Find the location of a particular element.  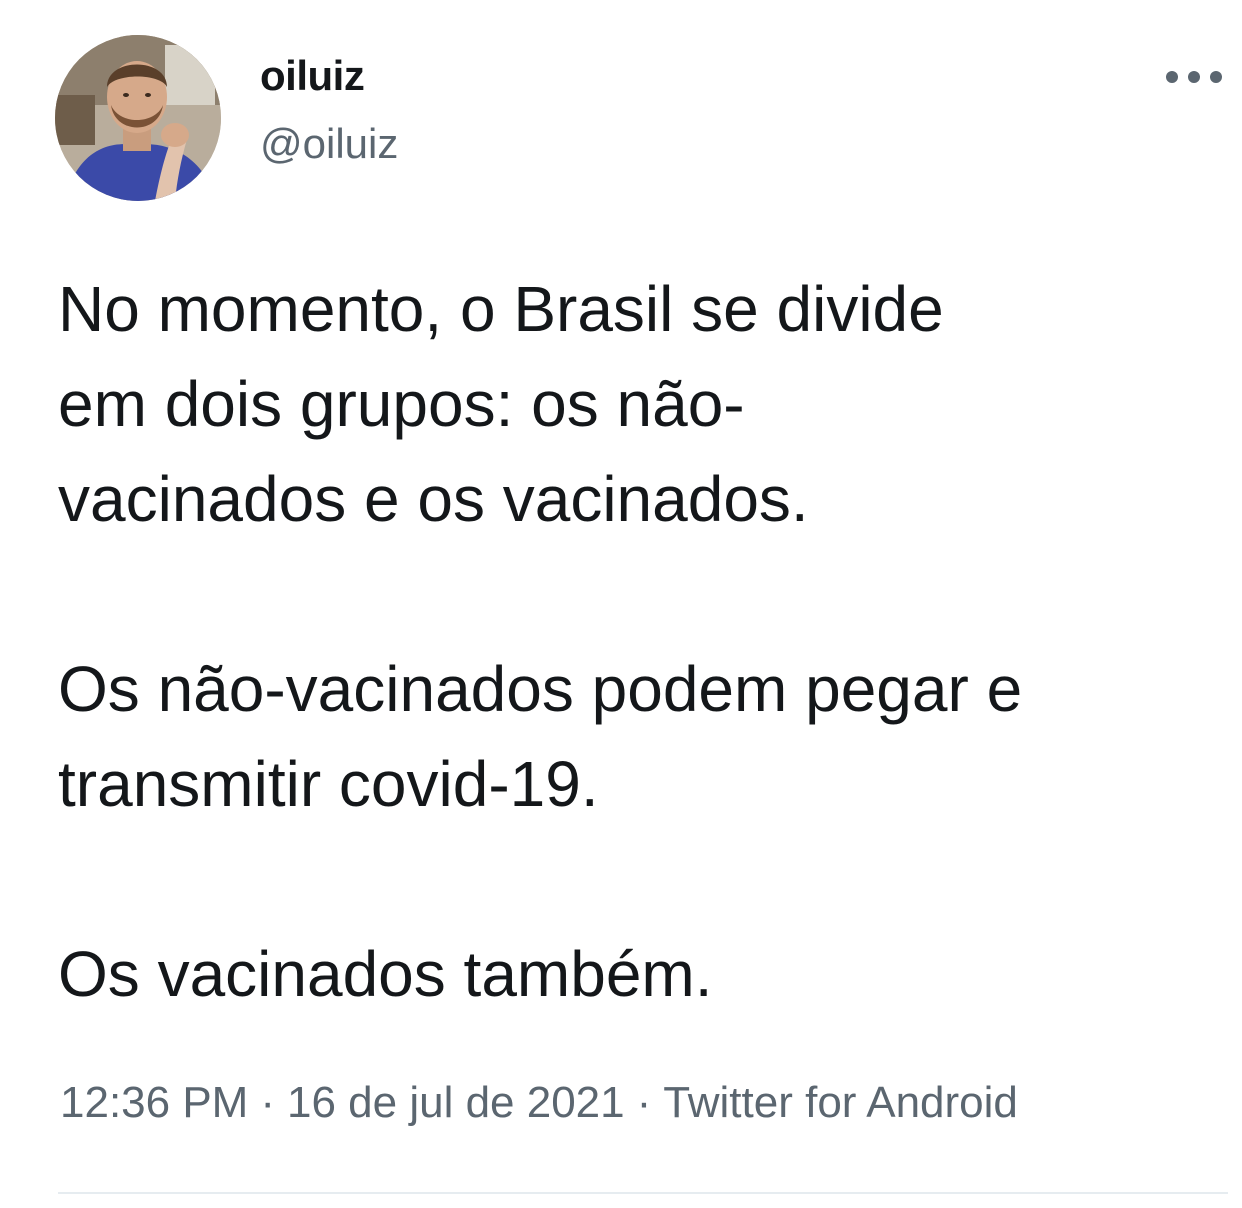

tweet-source-link: Twitter for Android is located at coordinates (840, 1102).